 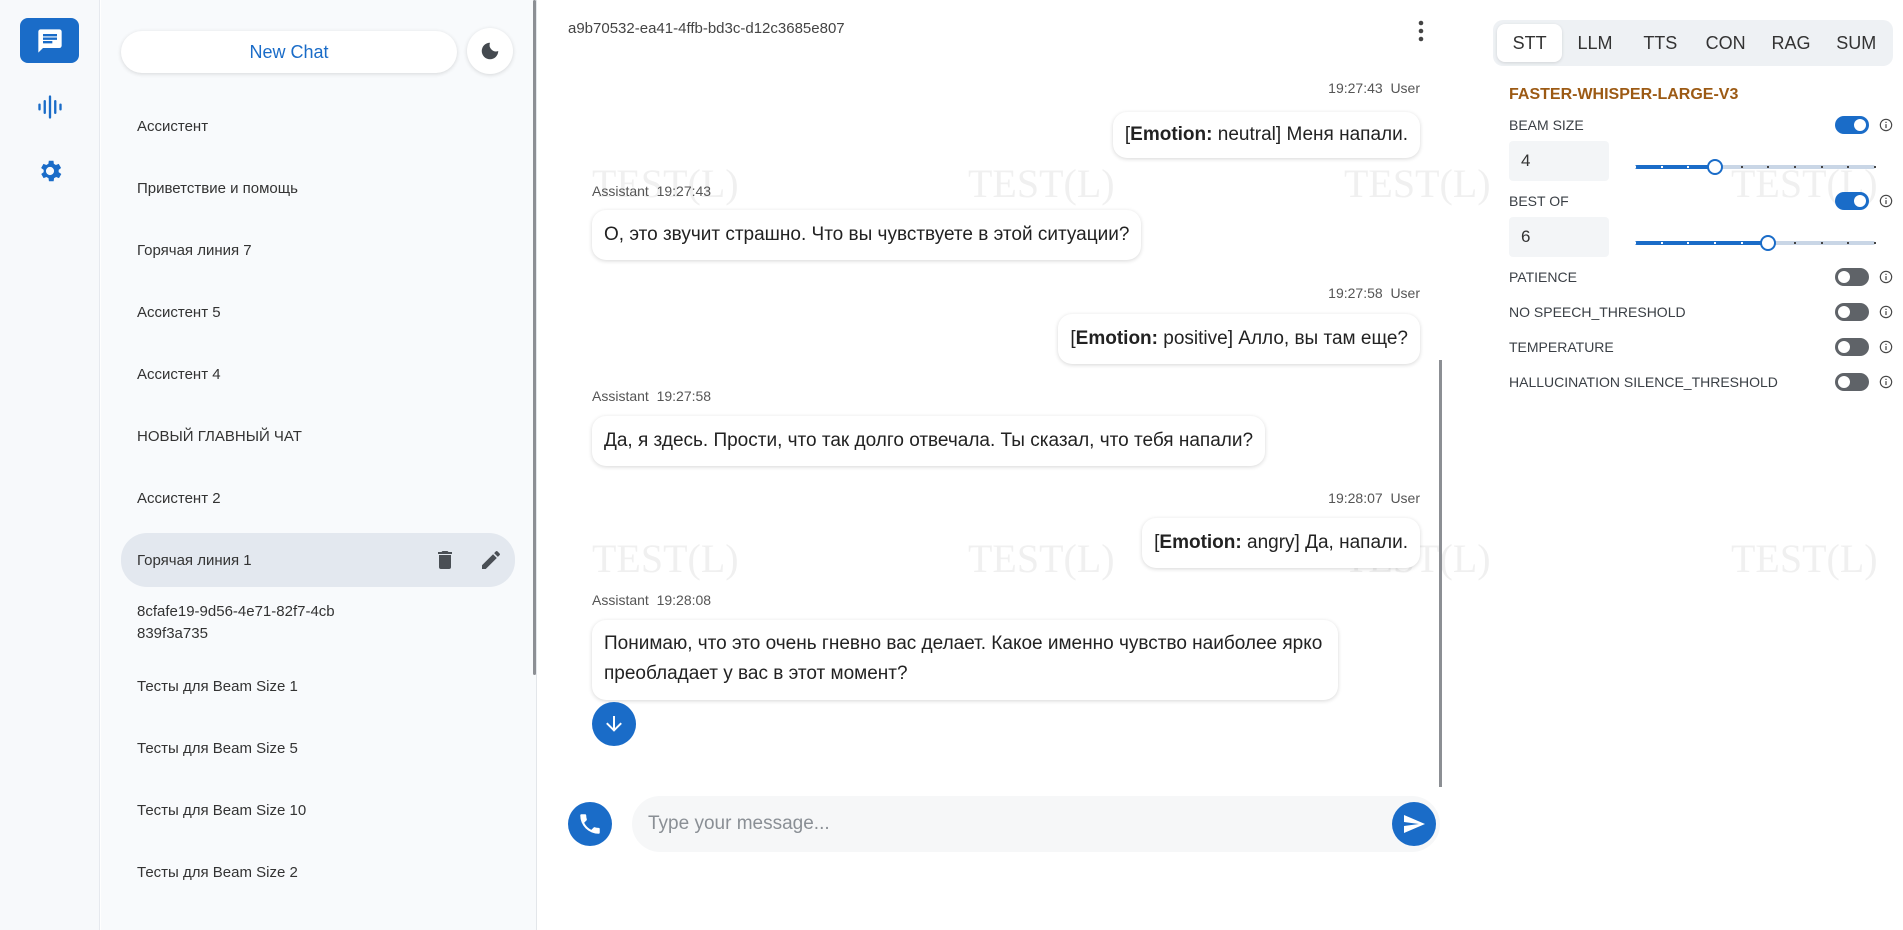 What do you see at coordinates (1421, 31) in the screenshot?
I see `more-vert-icon` at bounding box center [1421, 31].